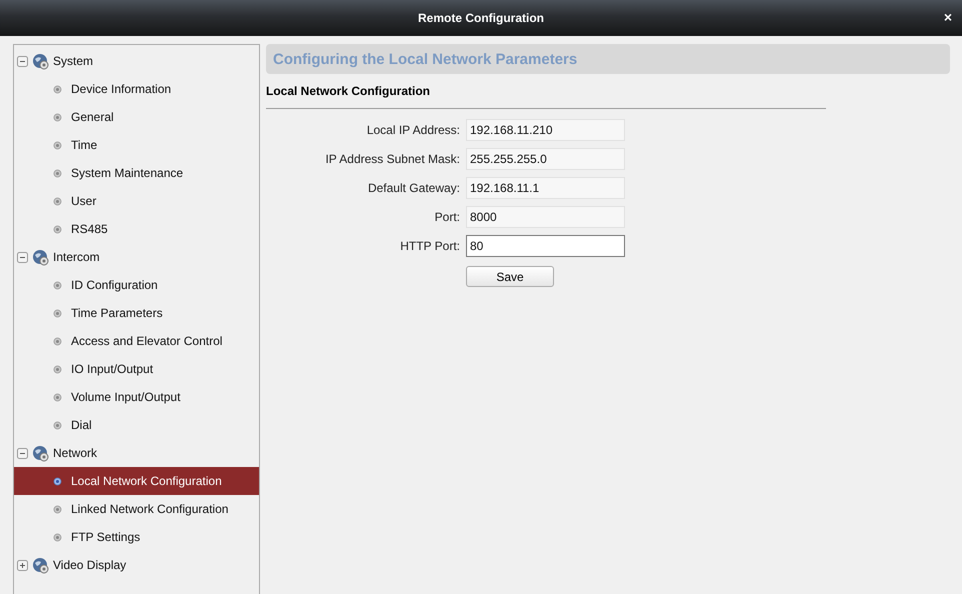 This screenshot has width=962, height=594. Describe the element at coordinates (136, 397) in the screenshot. I see `tree-item: Volume Input/Output` at that location.